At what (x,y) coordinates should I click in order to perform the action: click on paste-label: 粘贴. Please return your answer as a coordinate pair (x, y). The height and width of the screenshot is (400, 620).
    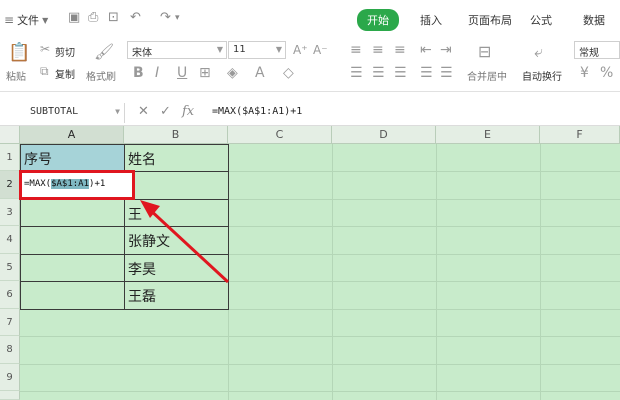
    Looking at the image, I should click on (16, 75).